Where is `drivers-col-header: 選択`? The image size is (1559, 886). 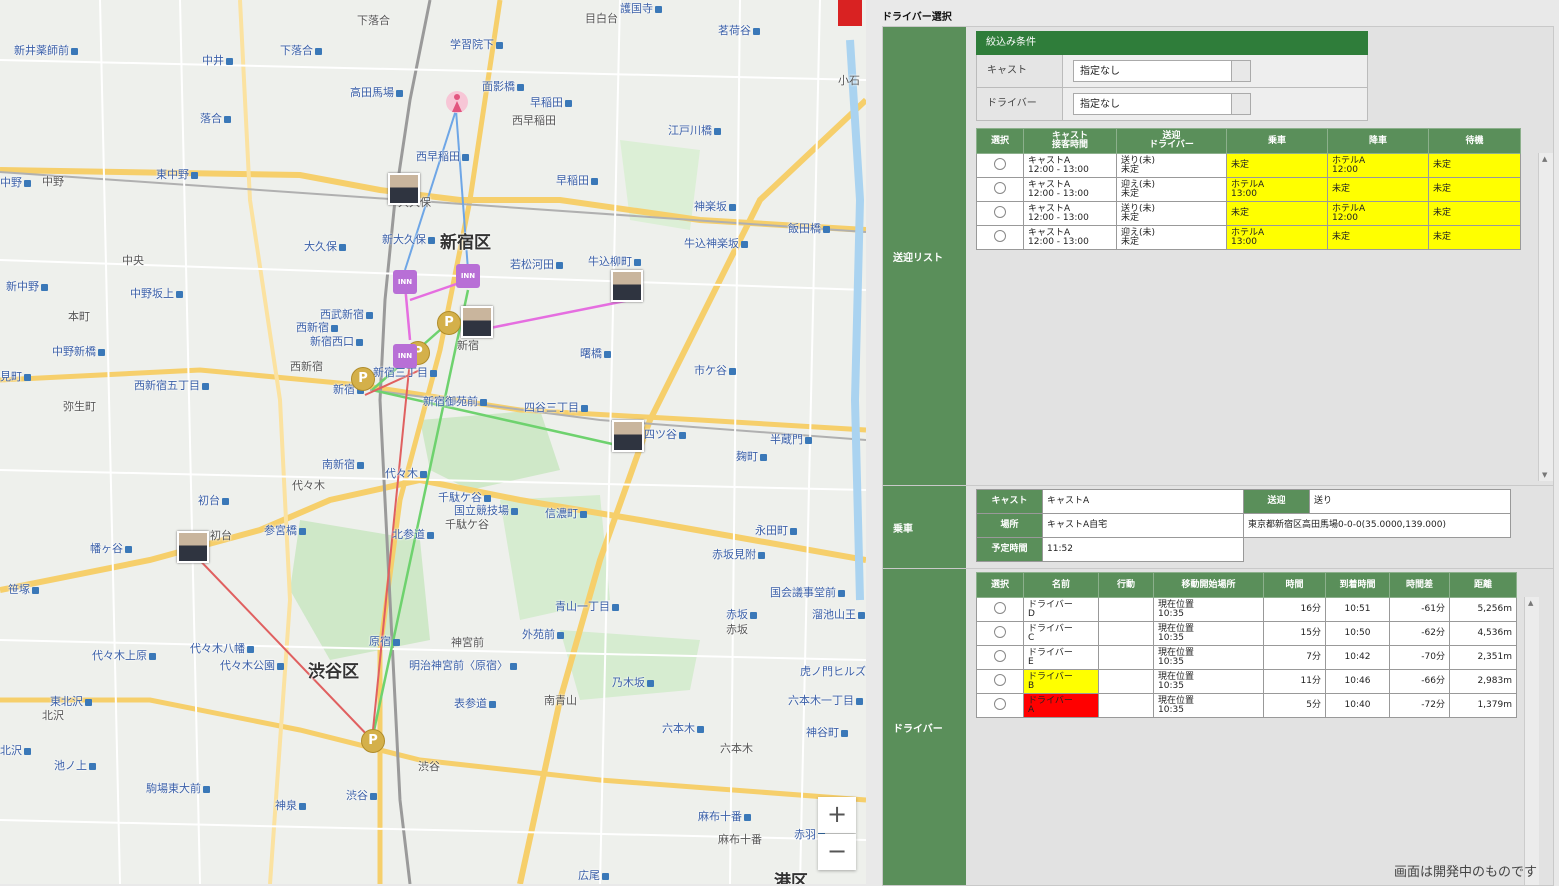
drivers-col-header: 選択 is located at coordinates (1000, 585).